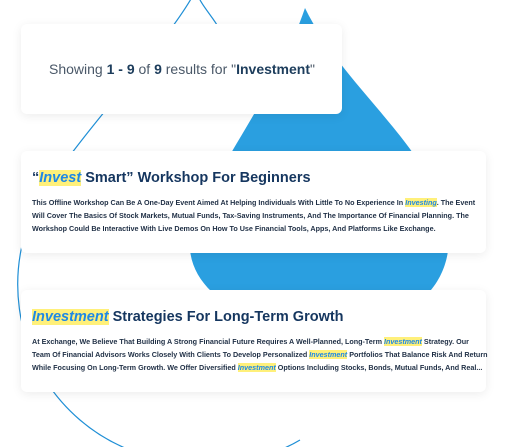 This screenshot has height=447, width=508. What do you see at coordinates (158, 69) in the screenshot?
I see `summary-total: 9` at bounding box center [158, 69].